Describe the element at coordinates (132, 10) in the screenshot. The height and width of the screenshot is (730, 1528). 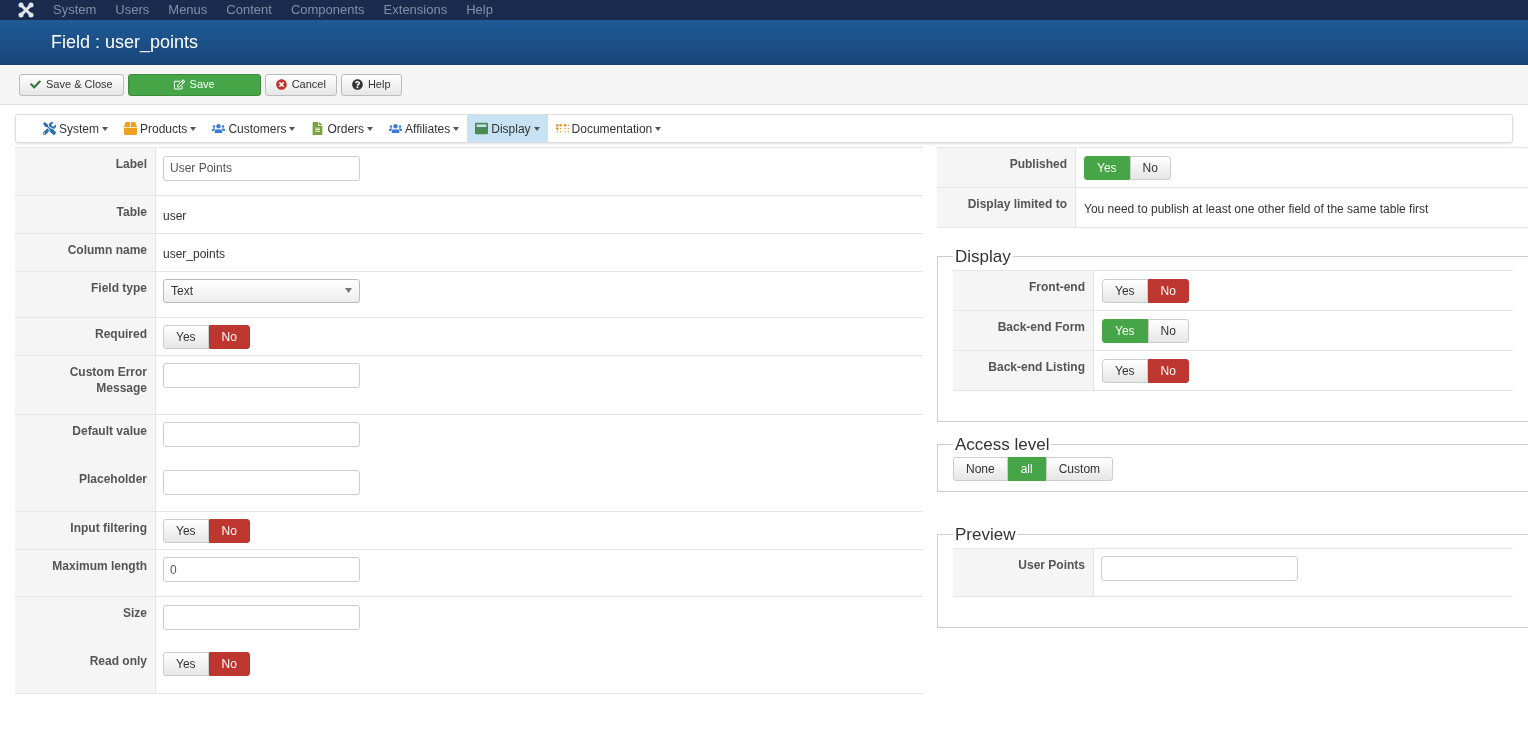
I see `menu-item: Users` at that location.